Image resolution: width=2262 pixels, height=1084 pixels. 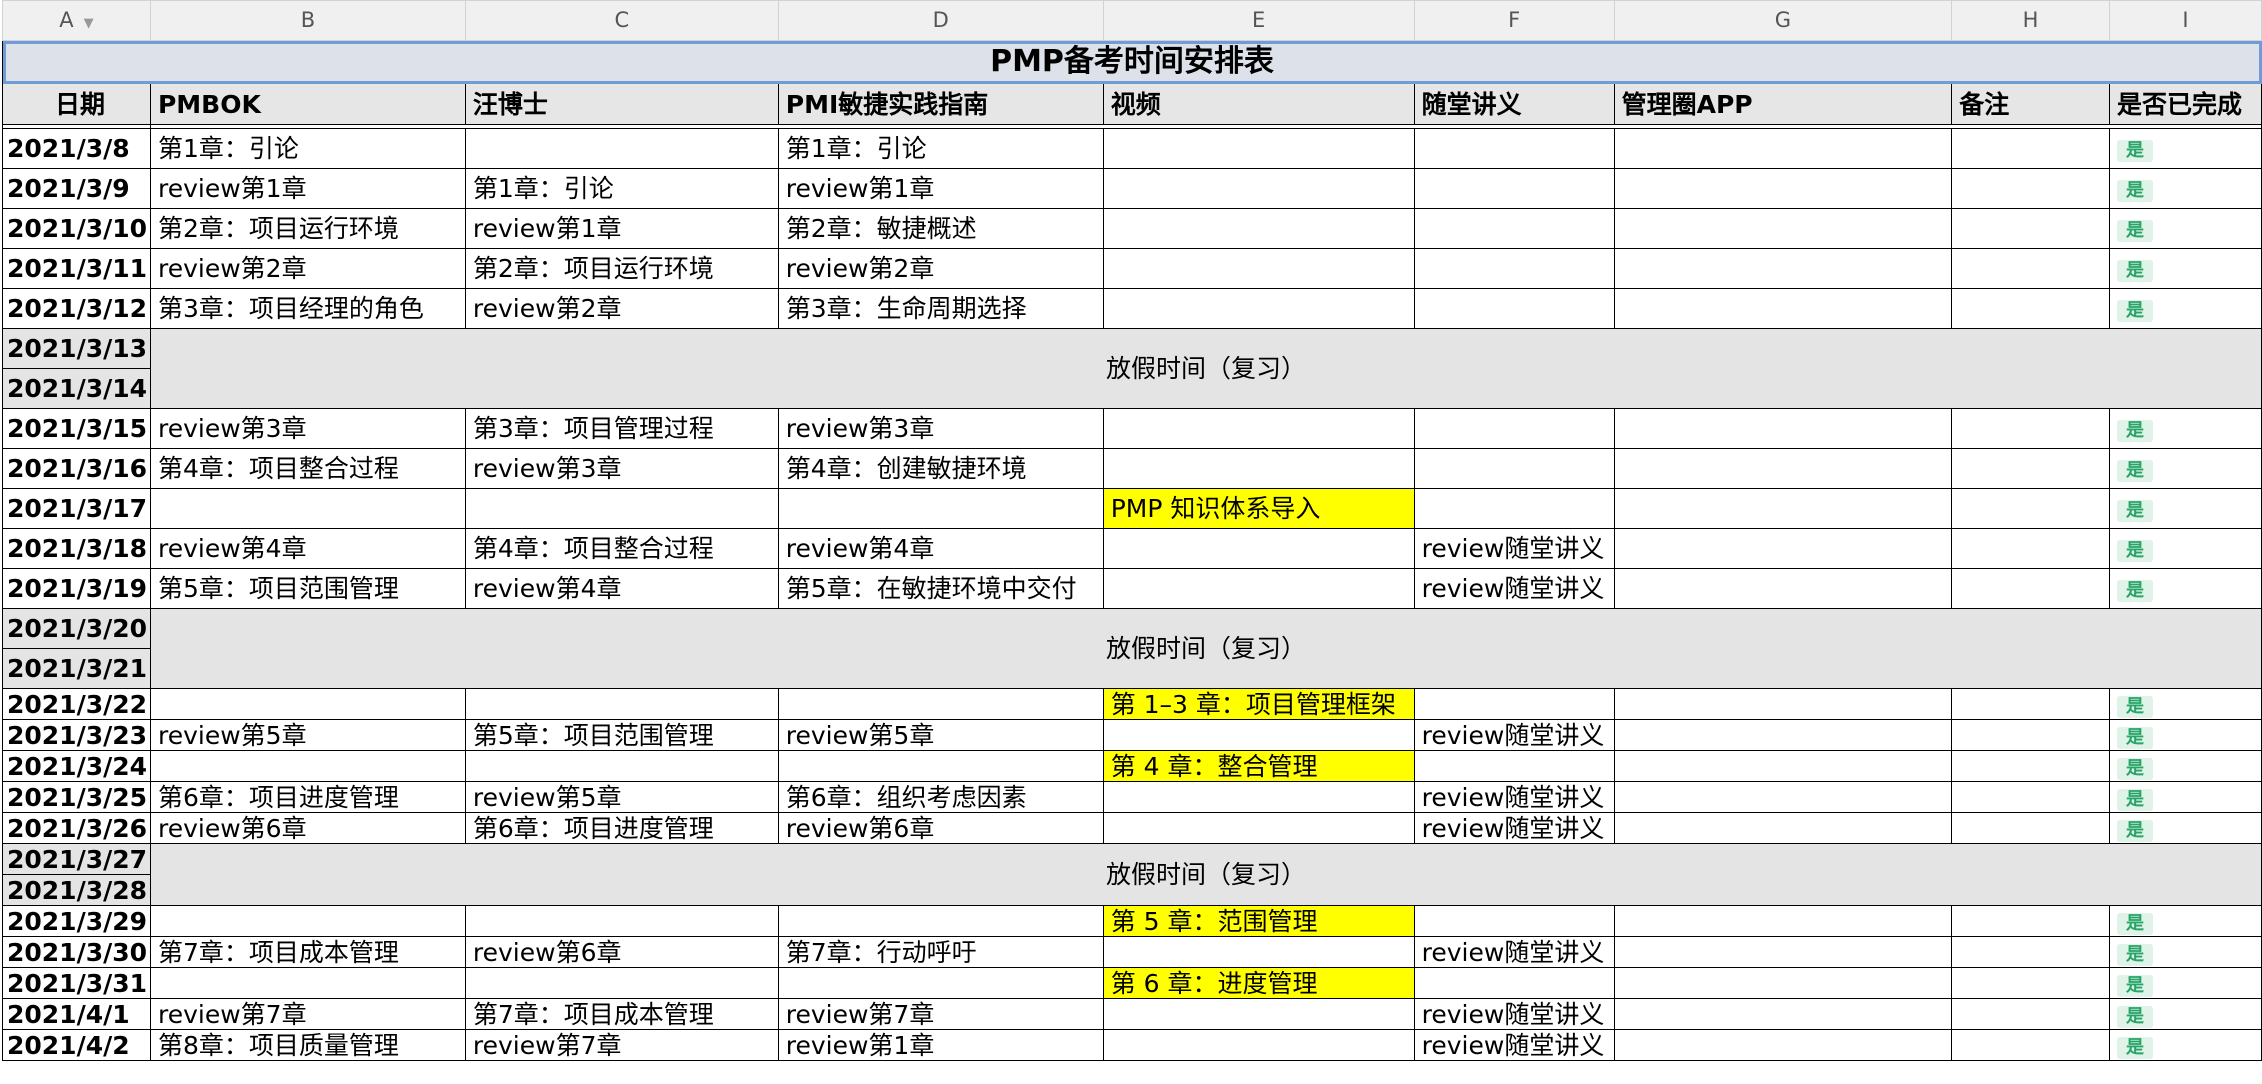 I want to click on date-cell: 2021/3/11, so click(x=76, y=268).